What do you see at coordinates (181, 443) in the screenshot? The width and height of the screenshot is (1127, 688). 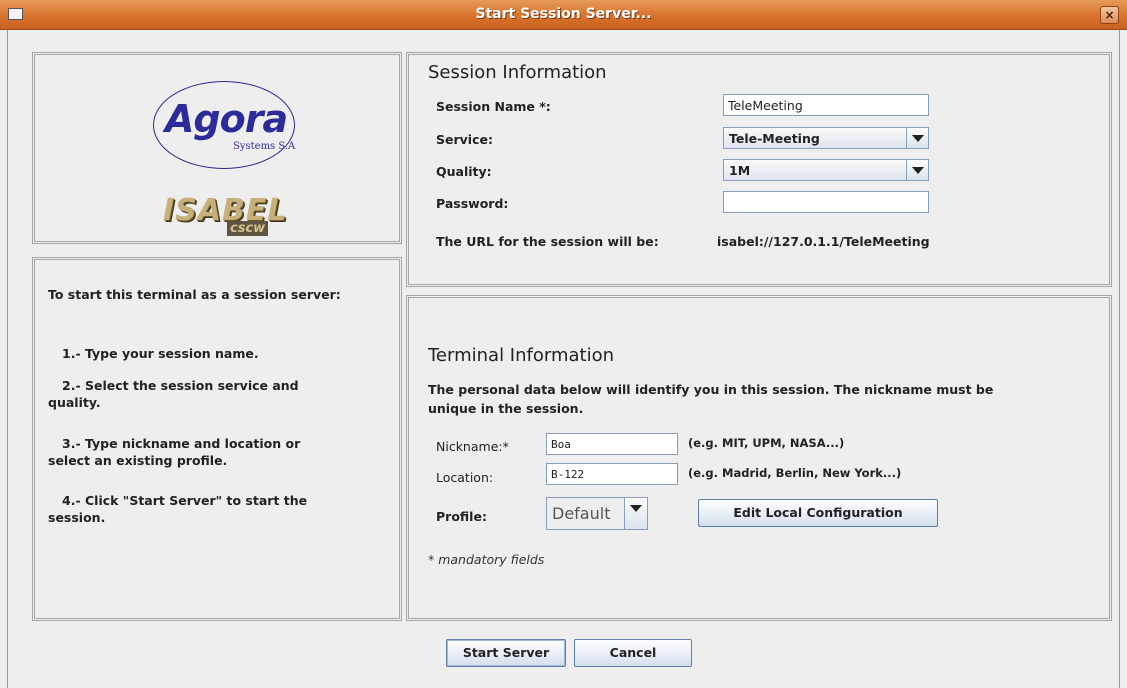 I see `instruction-step-3: 3.- Type nickname and location or` at bounding box center [181, 443].